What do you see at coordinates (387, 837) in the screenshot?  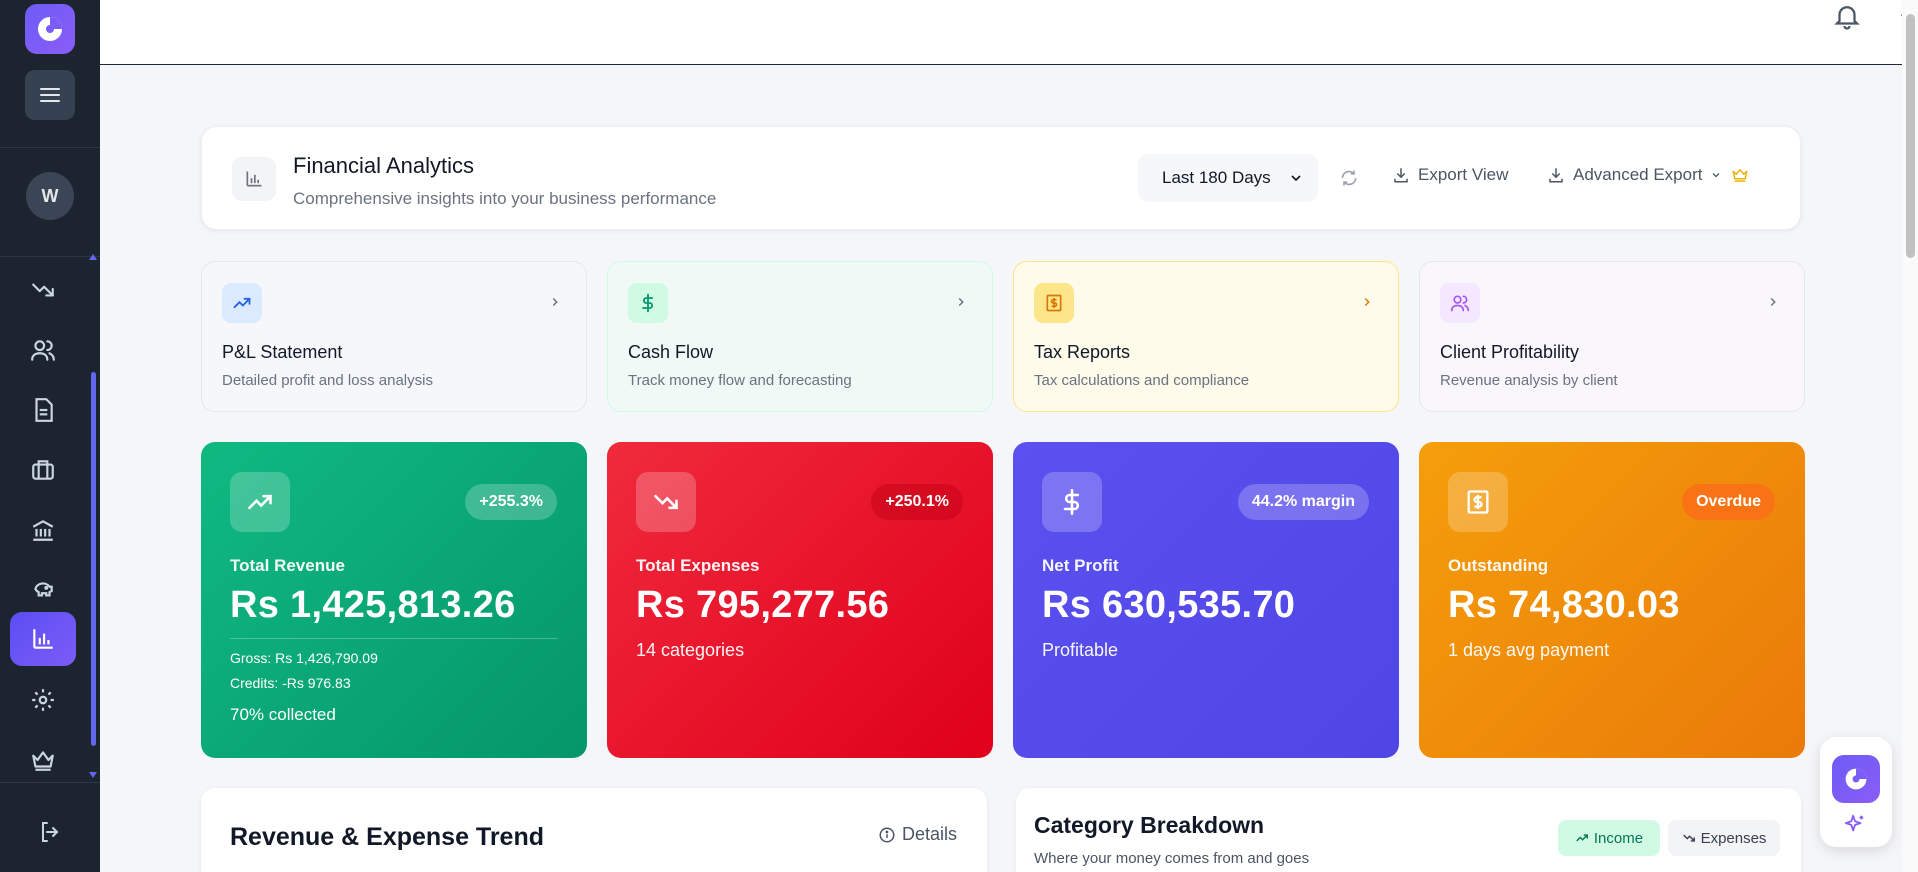 I see `section-title: Revenue & Expense Trend` at bounding box center [387, 837].